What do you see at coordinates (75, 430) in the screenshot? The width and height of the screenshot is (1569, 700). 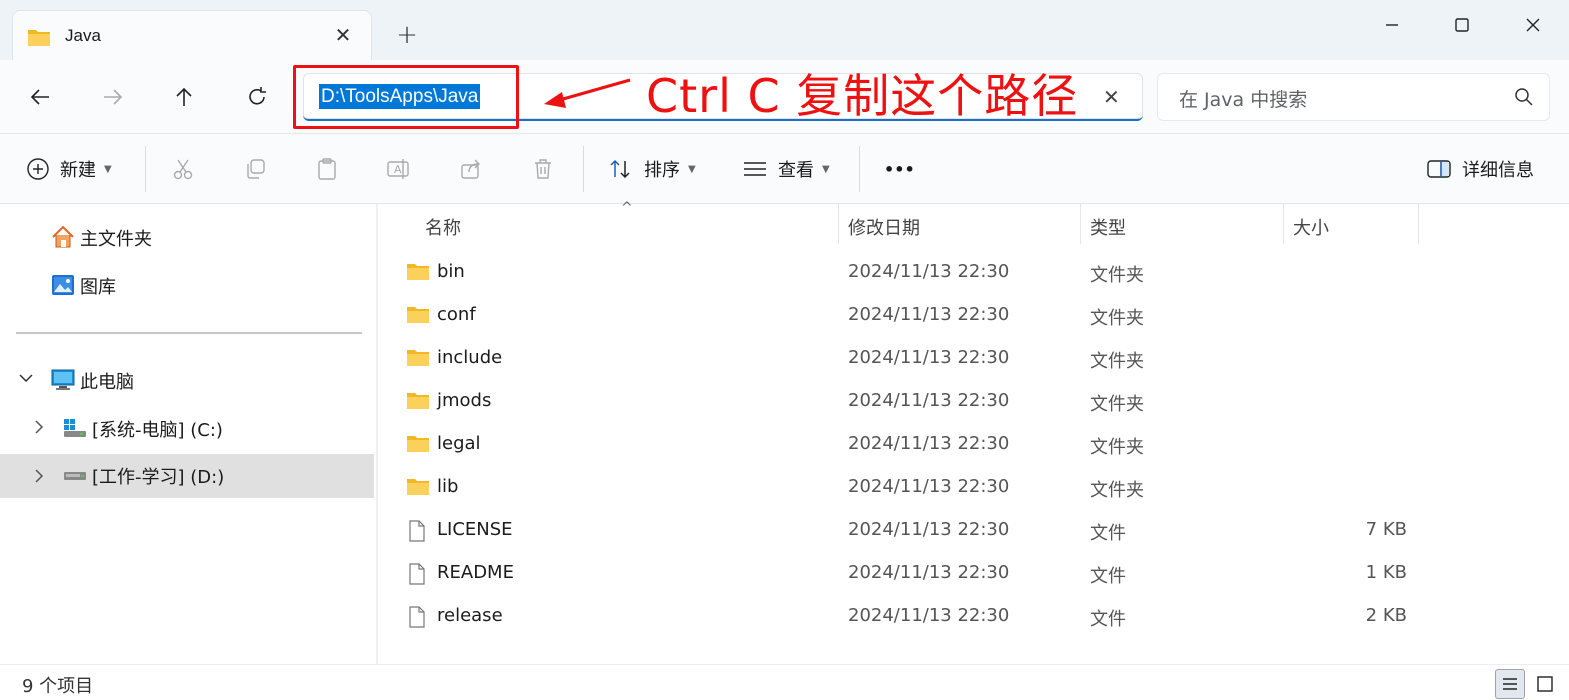 I see `system-drive-icon` at bounding box center [75, 430].